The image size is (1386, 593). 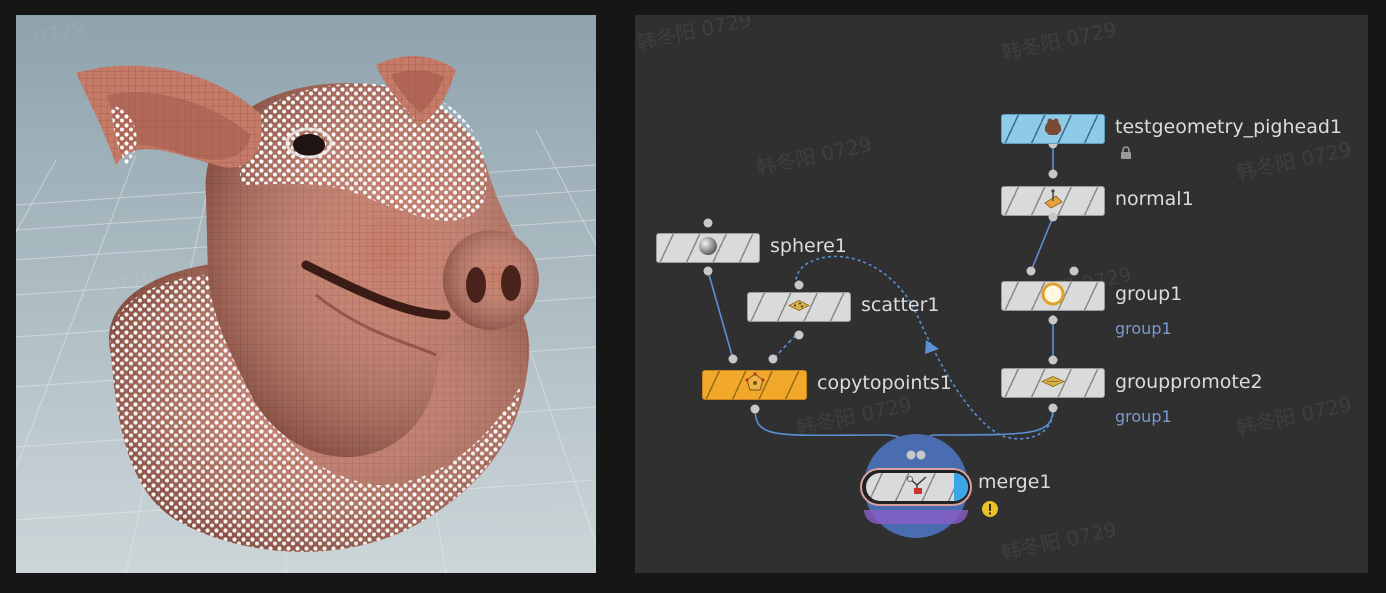 I want to click on scatter-icon, so click(x=799, y=307).